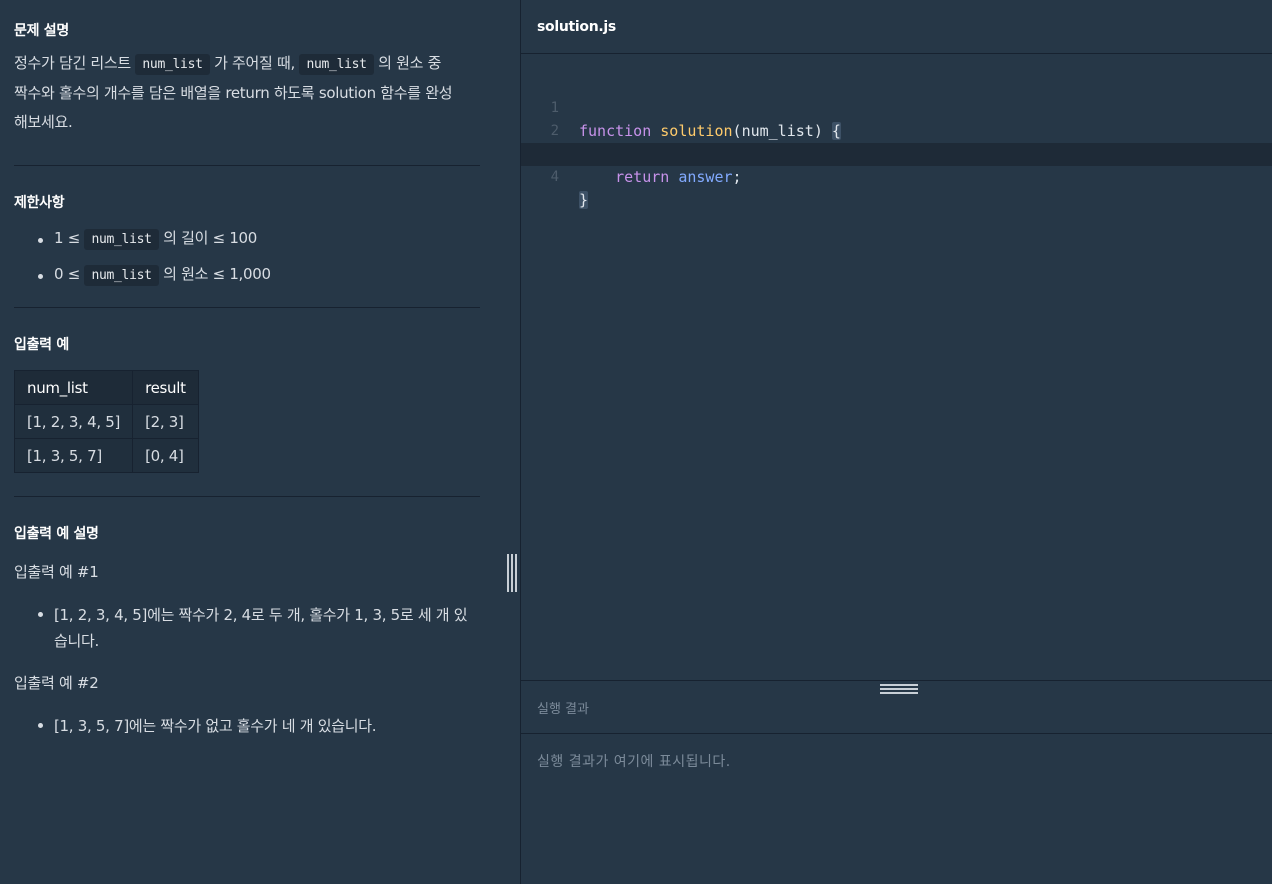 The width and height of the screenshot is (1272, 884). I want to click on result-title: 실행 결과, so click(563, 709).